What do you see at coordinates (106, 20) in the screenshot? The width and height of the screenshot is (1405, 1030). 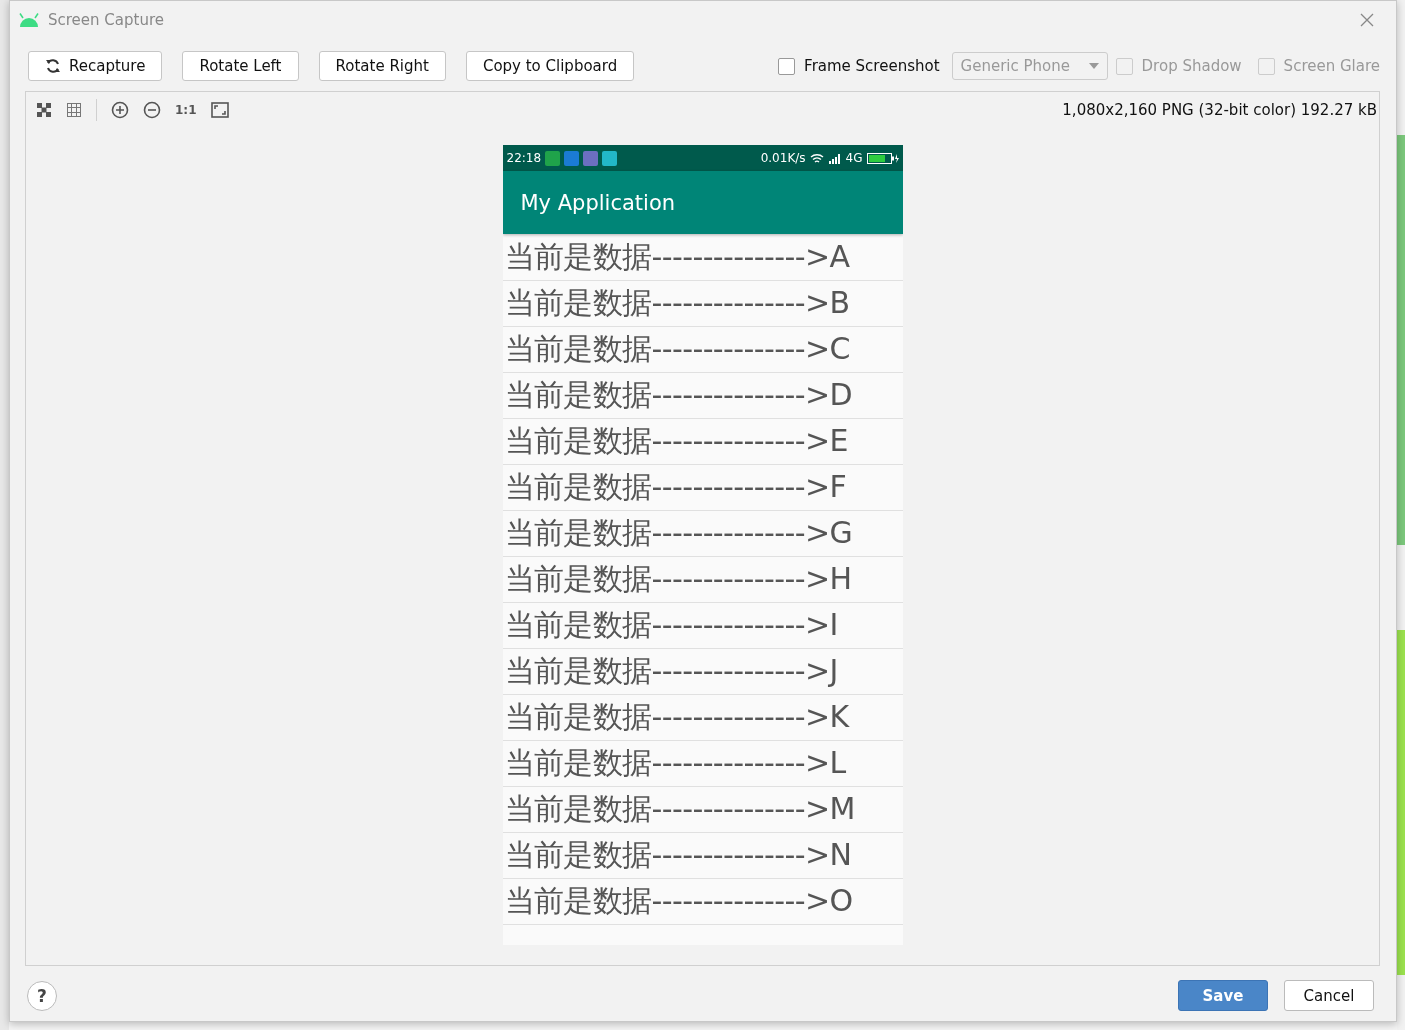 I see `window-title: Screen Capture` at bounding box center [106, 20].